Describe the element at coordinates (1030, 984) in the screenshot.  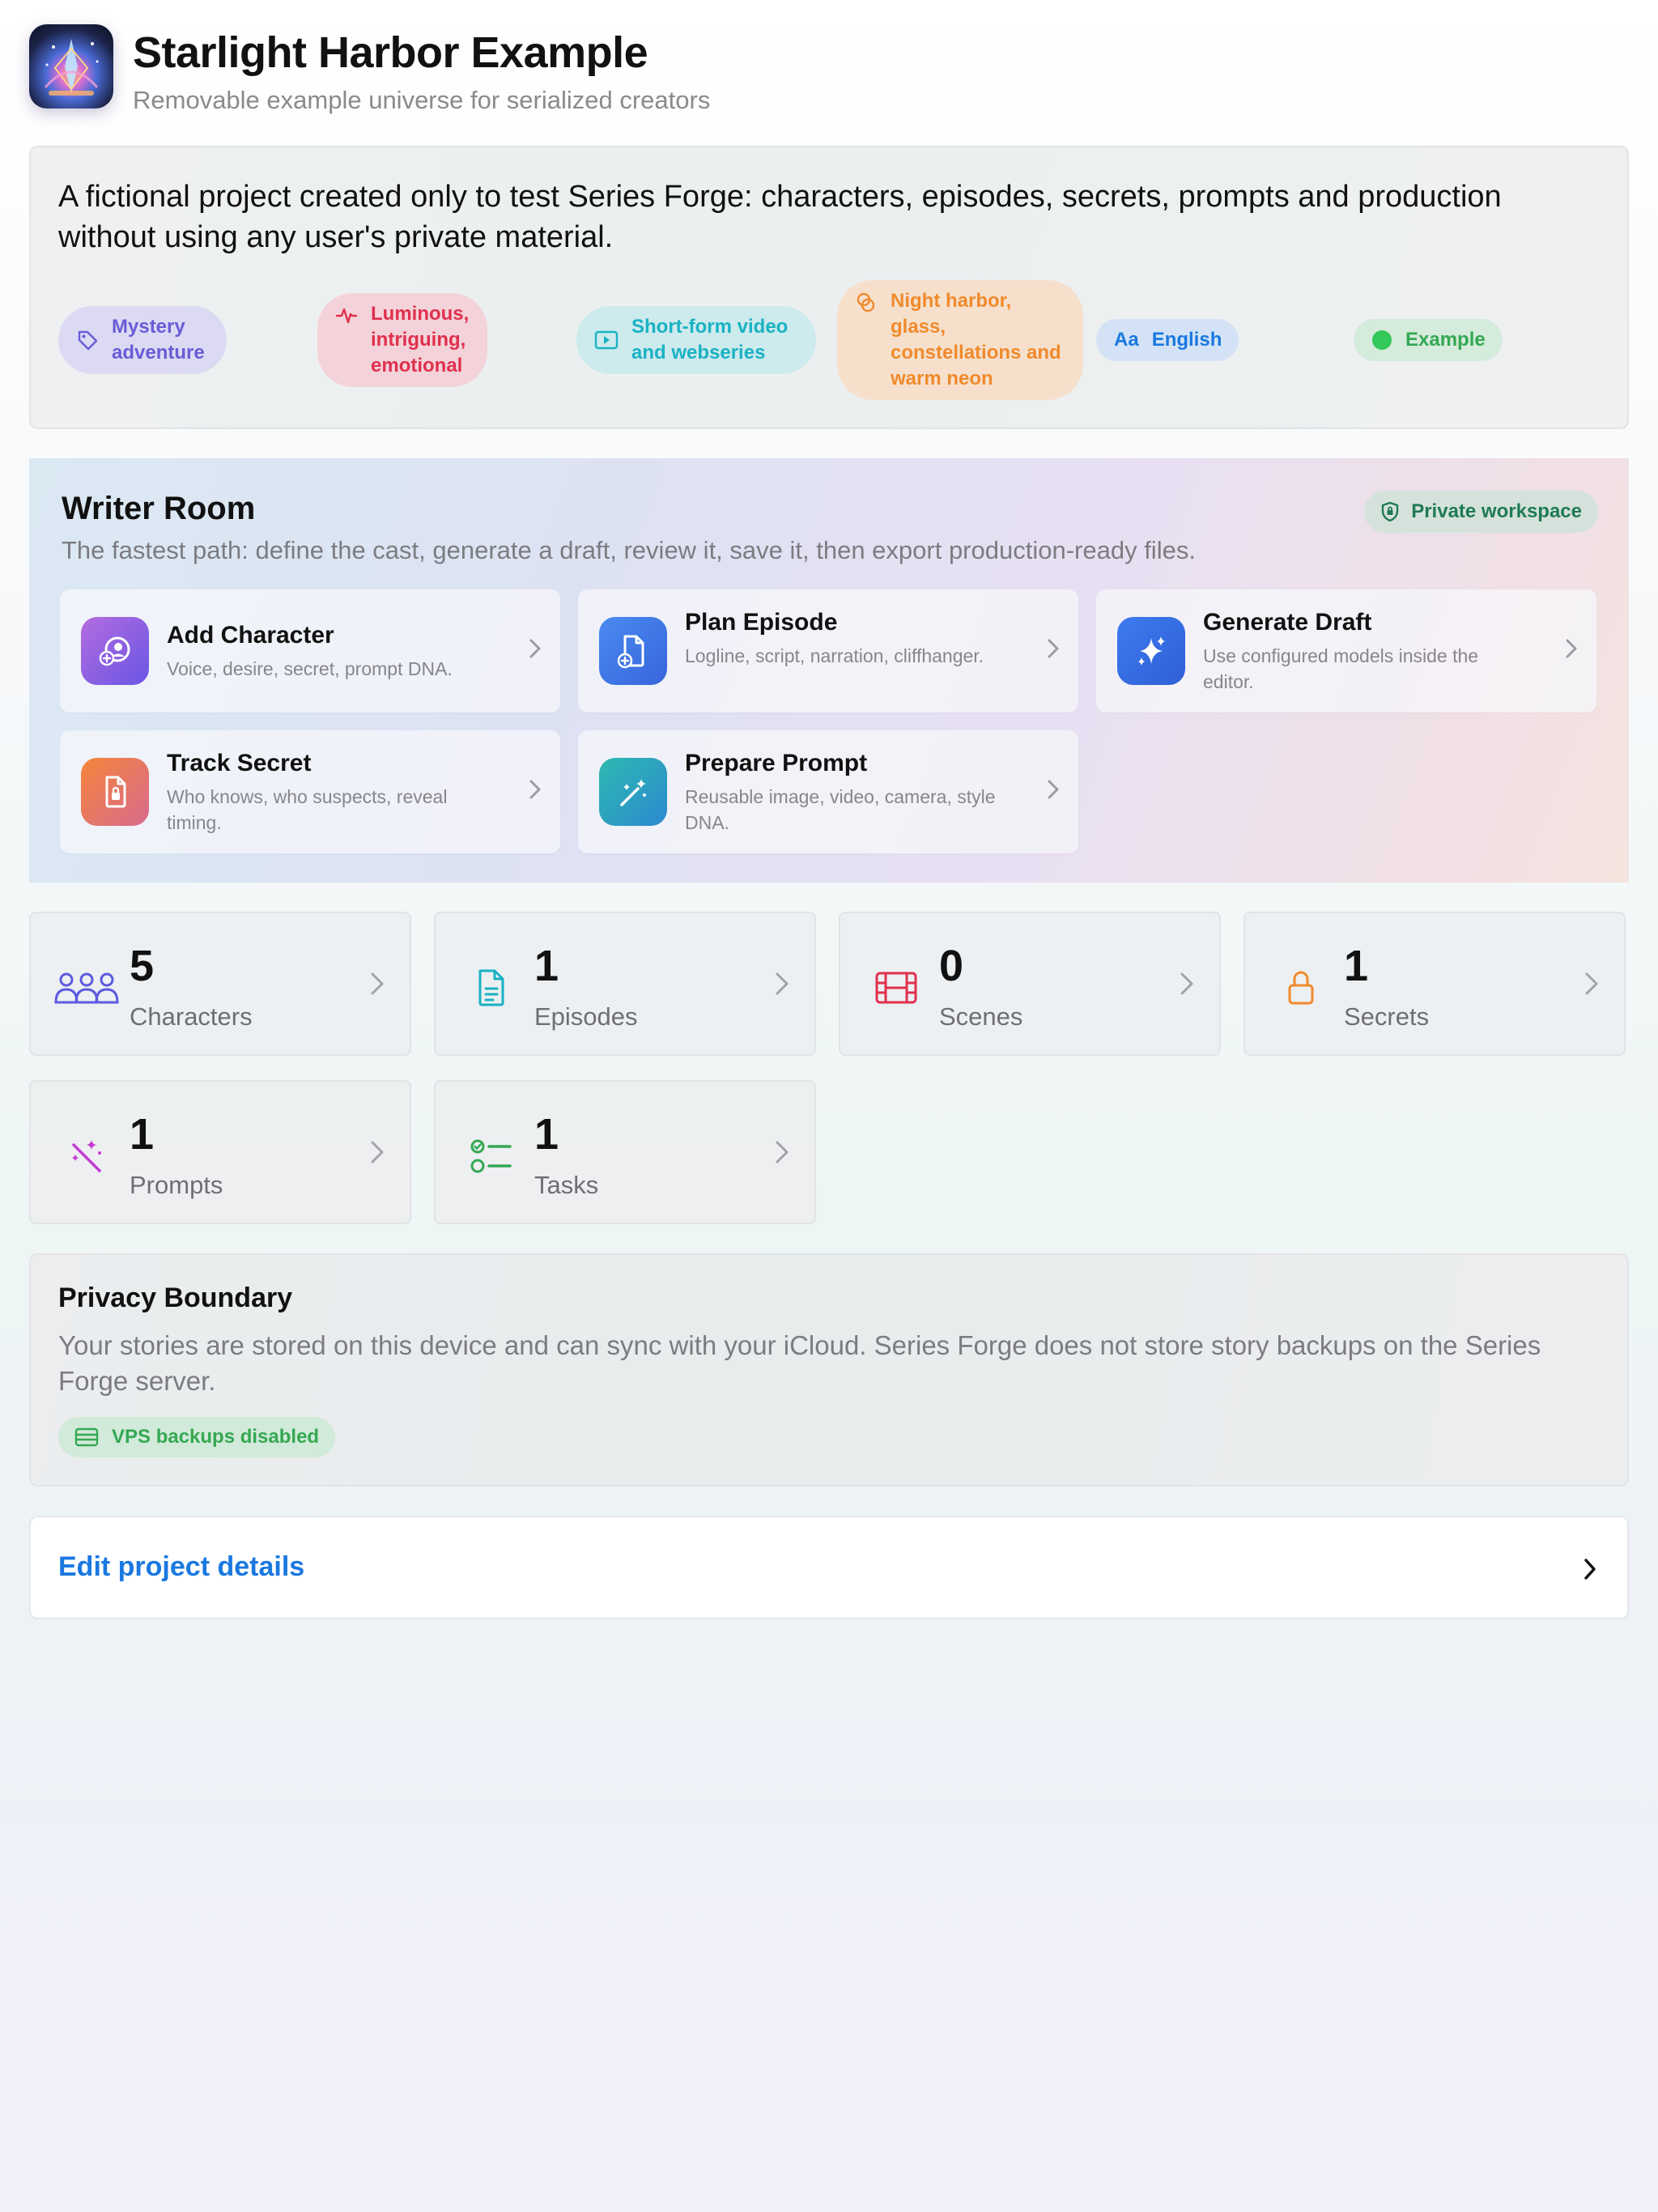
I see `stat-scenes: 0 Scenes` at that location.